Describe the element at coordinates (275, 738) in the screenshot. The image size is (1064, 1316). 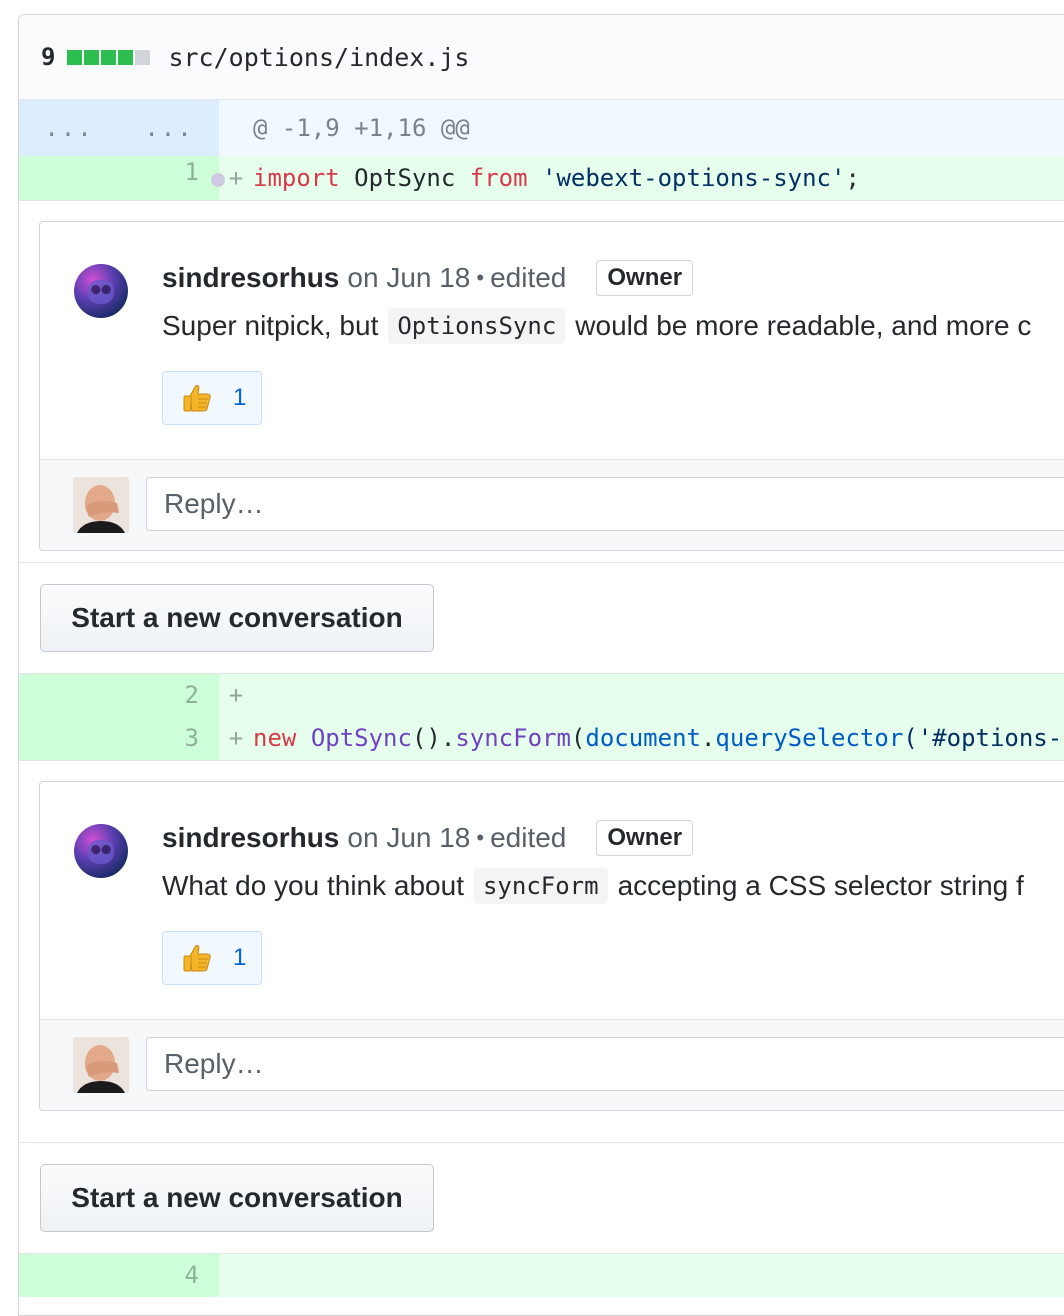
I see `token-keyword: new` at that location.